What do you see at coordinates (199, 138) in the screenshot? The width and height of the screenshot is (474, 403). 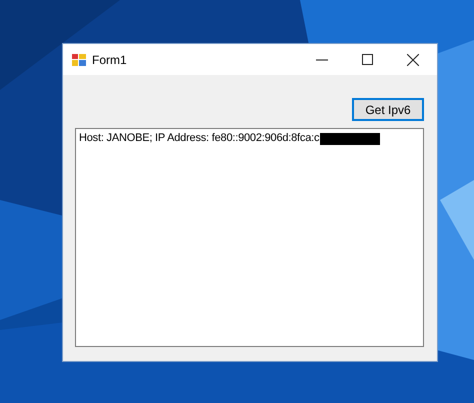 I see `output-text: Host: JANOBE; IP Address: fe80::9002:906d:8fca:c` at bounding box center [199, 138].